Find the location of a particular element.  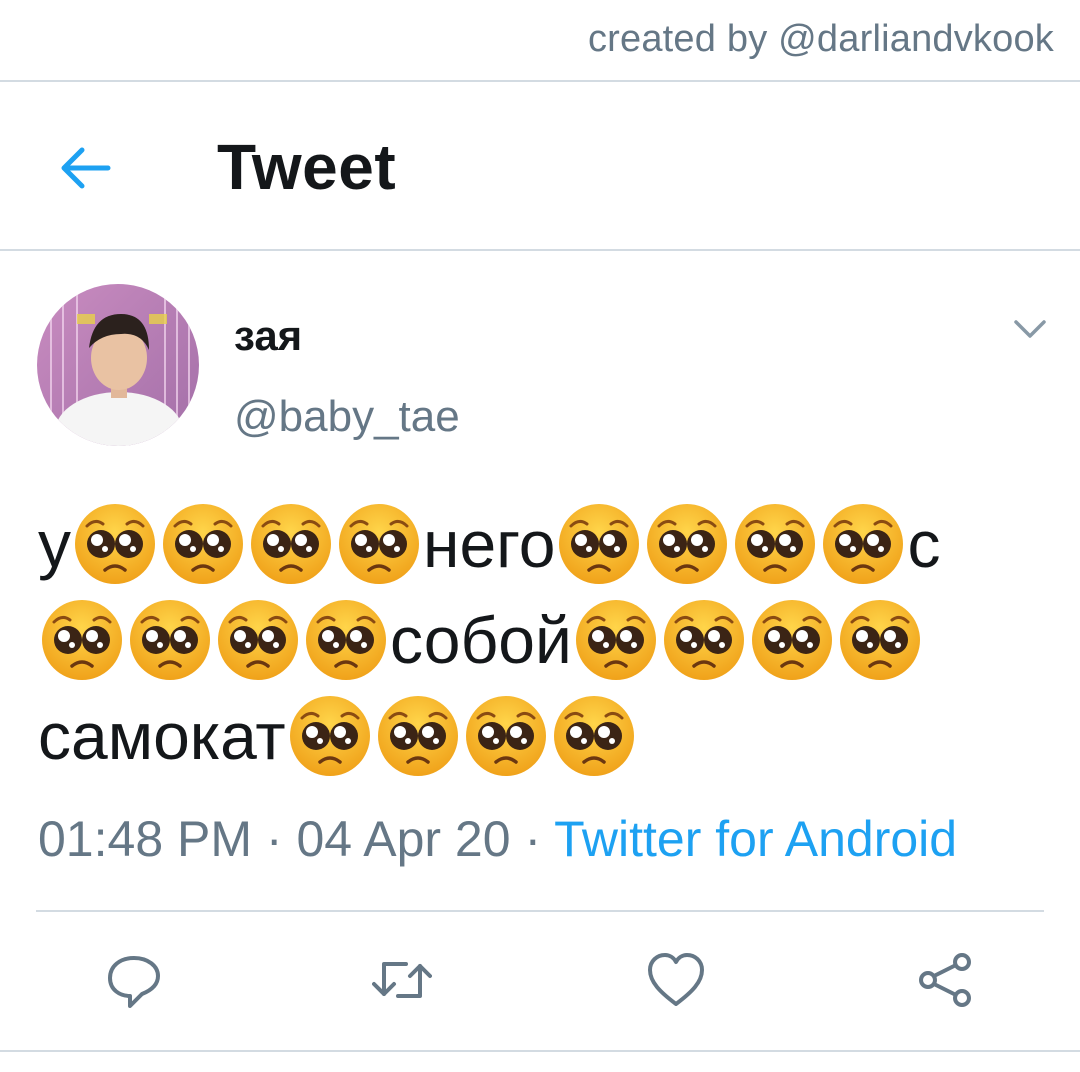

author-display-name: зая is located at coordinates (268, 336).